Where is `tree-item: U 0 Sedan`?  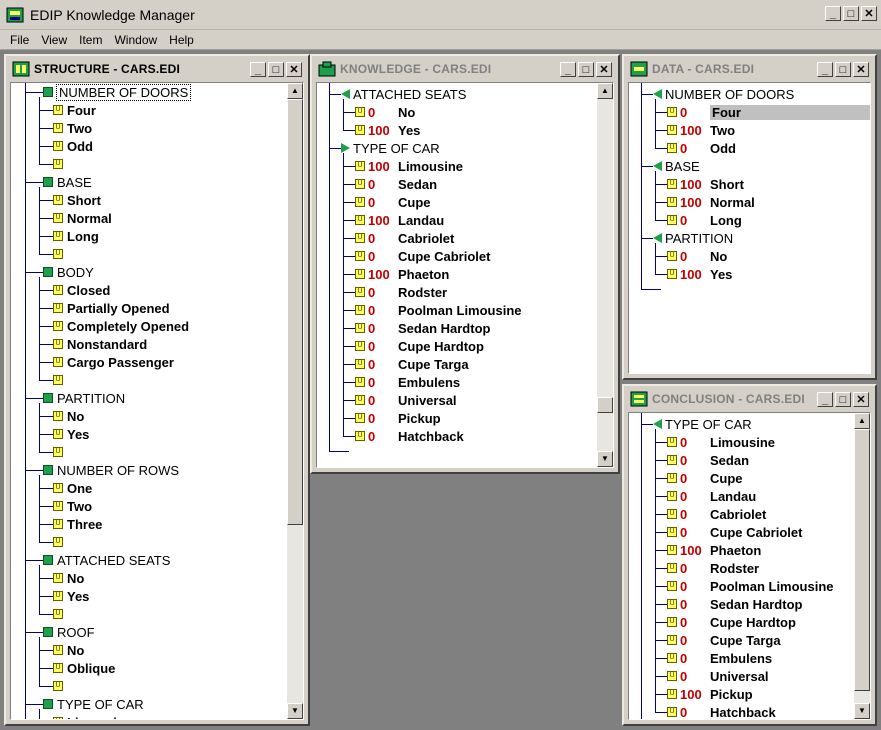 tree-item: U 0 Sedan is located at coordinates (396, 184).